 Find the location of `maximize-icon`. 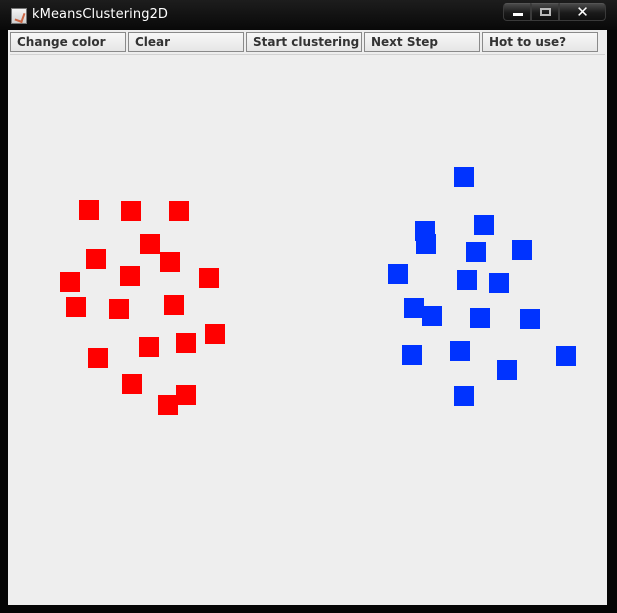

maximize-icon is located at coordinates (545, 12).